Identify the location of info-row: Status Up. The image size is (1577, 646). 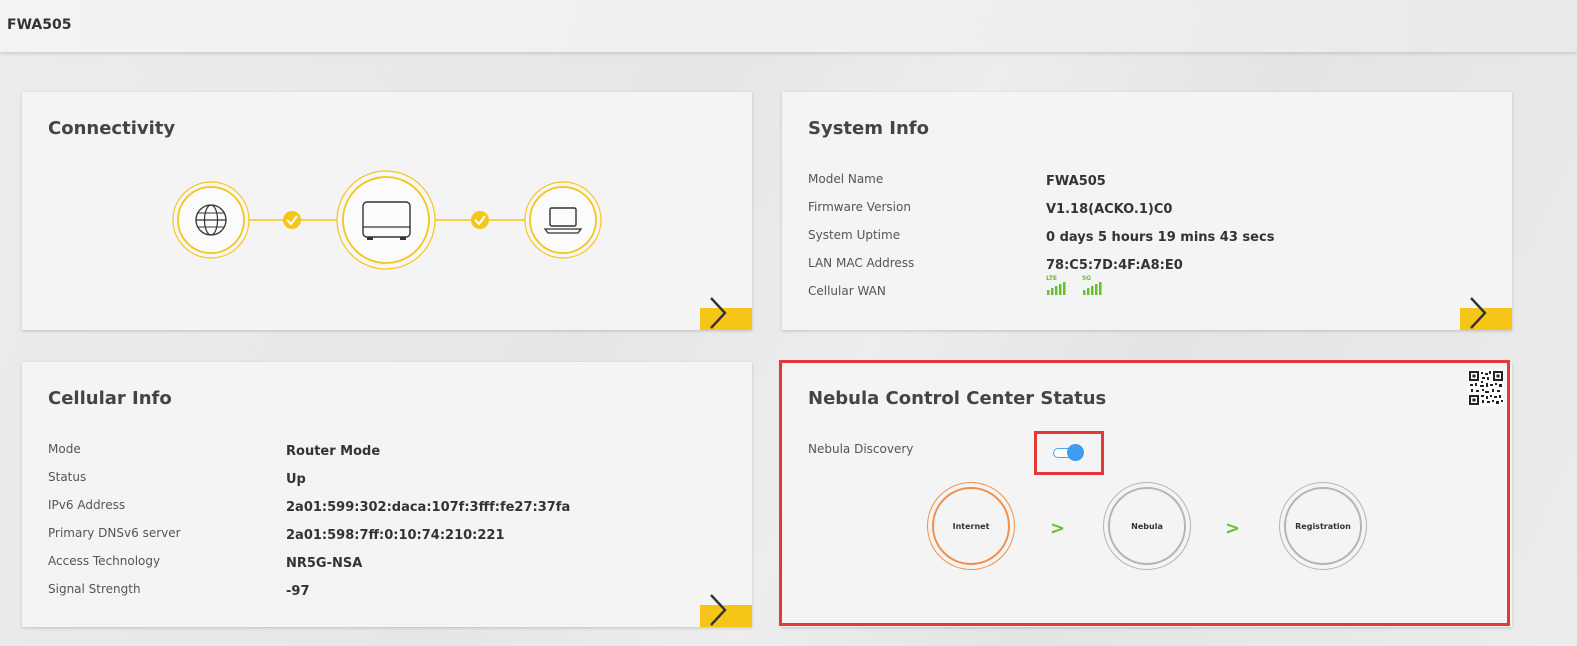
(177, 478).